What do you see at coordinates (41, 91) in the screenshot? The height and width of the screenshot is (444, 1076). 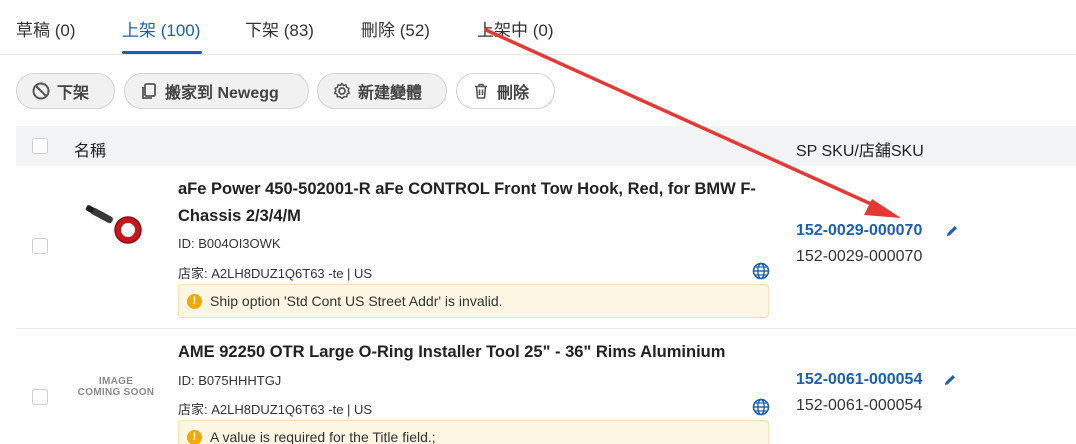 I see `ban-icon` at bounding box center [41, 91].